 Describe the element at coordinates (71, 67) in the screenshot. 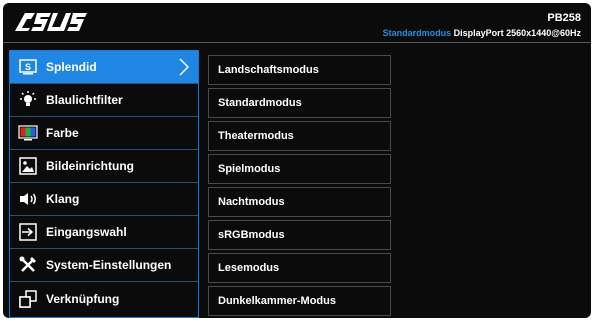

I see `menu-item-label: Splendid` at that location.